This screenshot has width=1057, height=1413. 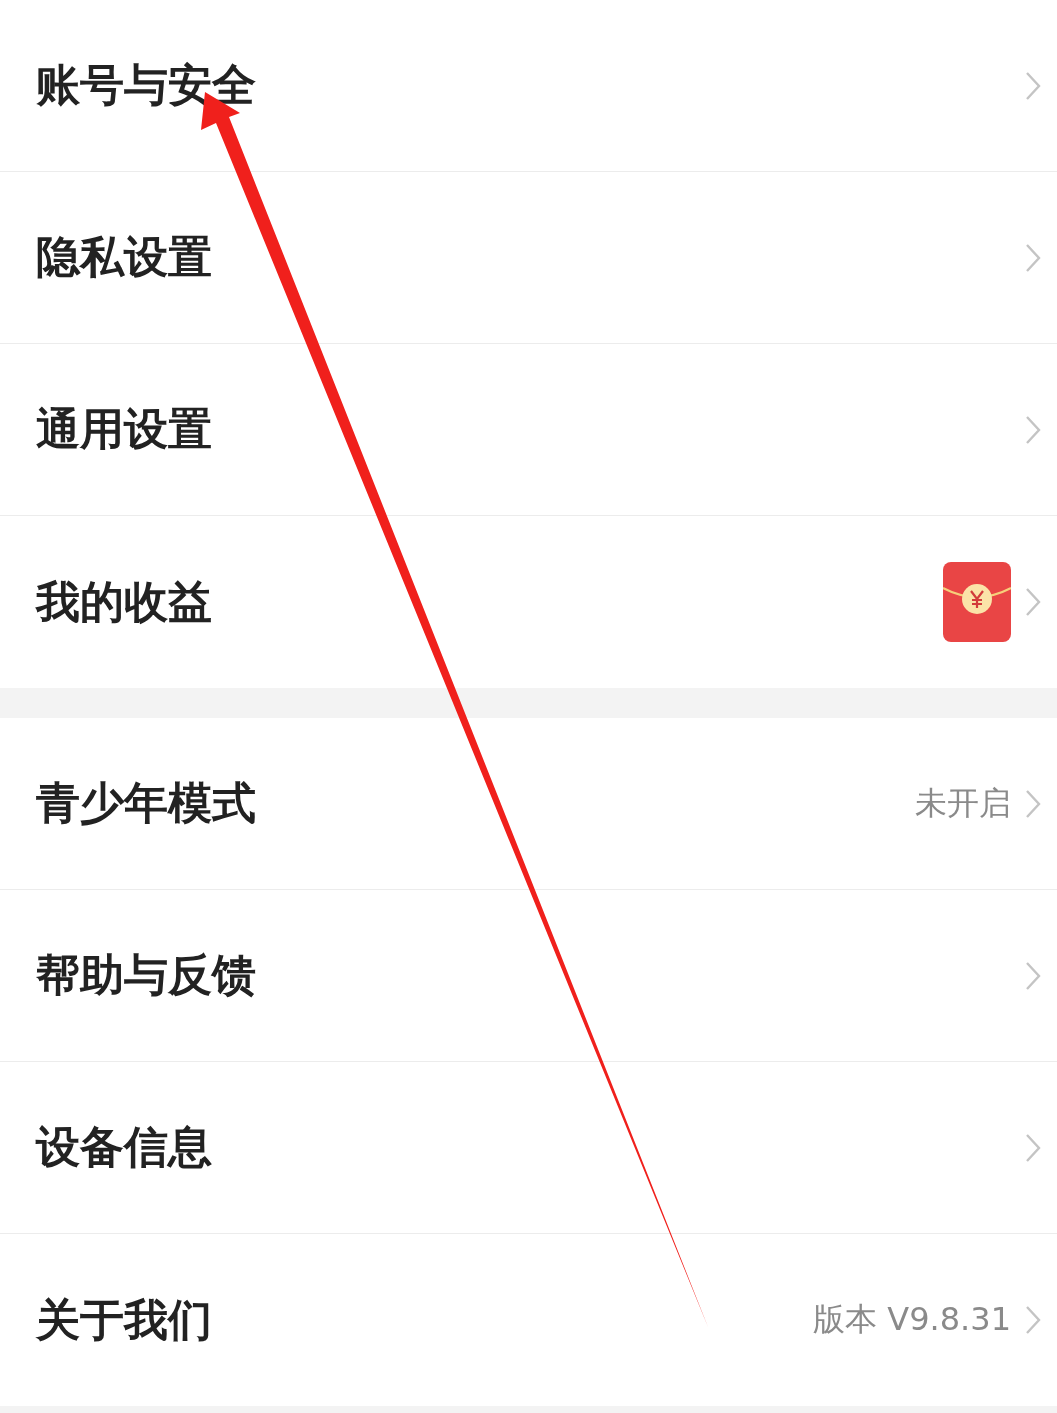 What do you see at coordinates (528, 602) in the screenshot?
I see `settings-item: 我的收益` at bounding box center [528, 602].